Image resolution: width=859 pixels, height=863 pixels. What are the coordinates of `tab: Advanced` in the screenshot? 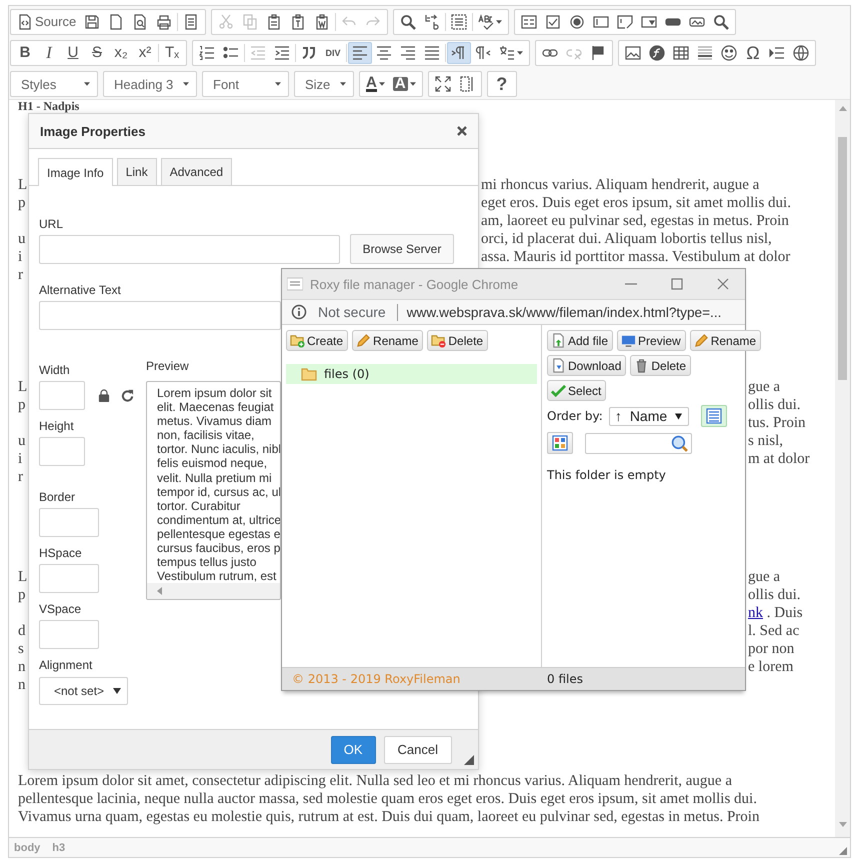 It's located at (196, 171).